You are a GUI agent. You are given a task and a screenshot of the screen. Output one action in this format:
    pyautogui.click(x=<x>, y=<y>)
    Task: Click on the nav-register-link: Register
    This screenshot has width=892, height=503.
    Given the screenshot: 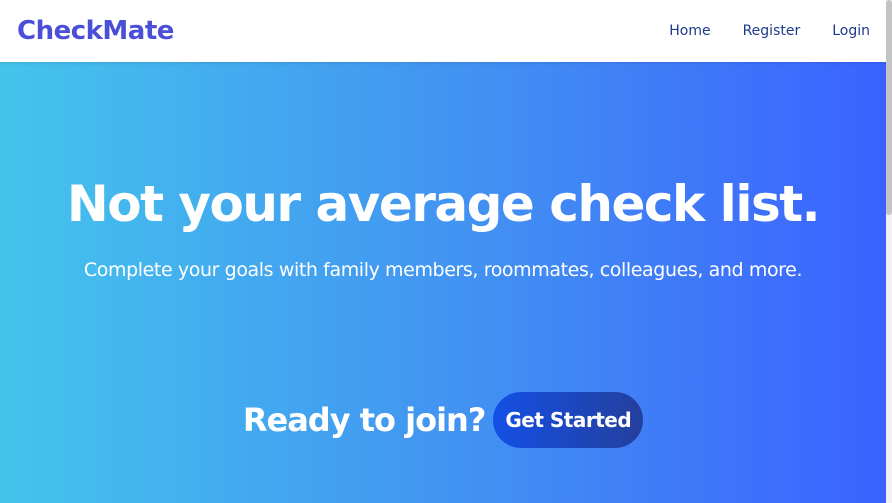 What is the action you would take?
    pyautogui.click(x=772, y=31)
    